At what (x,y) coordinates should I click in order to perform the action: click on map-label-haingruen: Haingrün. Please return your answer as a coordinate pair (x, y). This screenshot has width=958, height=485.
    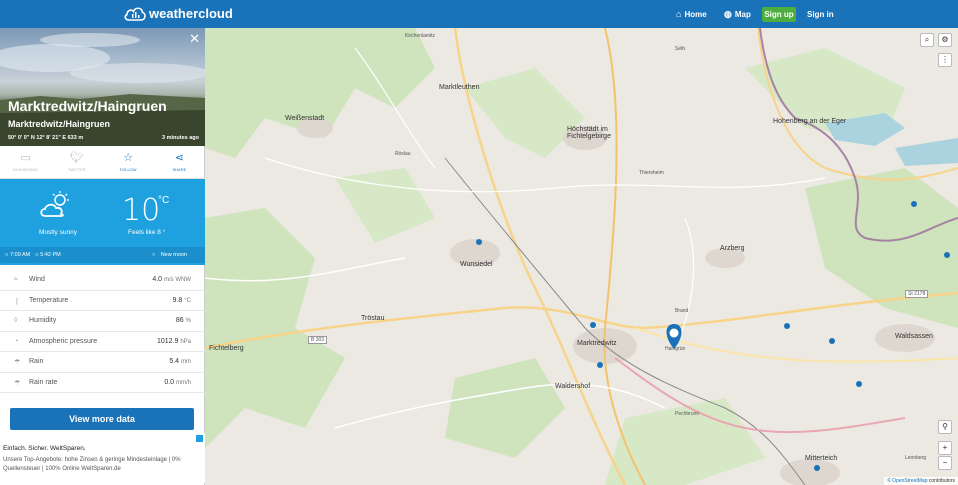
    Looking at the image, I should click on (675, 349).